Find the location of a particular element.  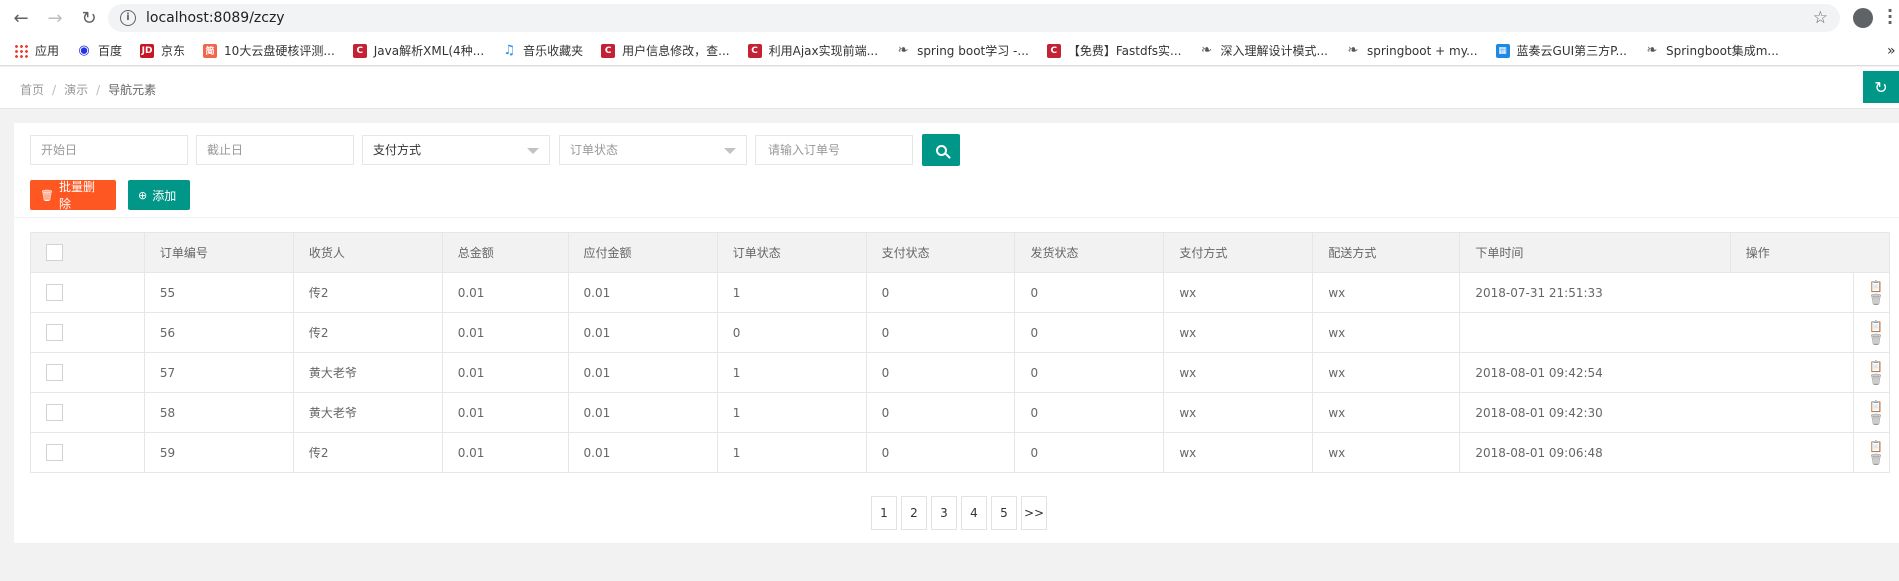

start-date-input: 开始日 is located at coordinates (109, 150).